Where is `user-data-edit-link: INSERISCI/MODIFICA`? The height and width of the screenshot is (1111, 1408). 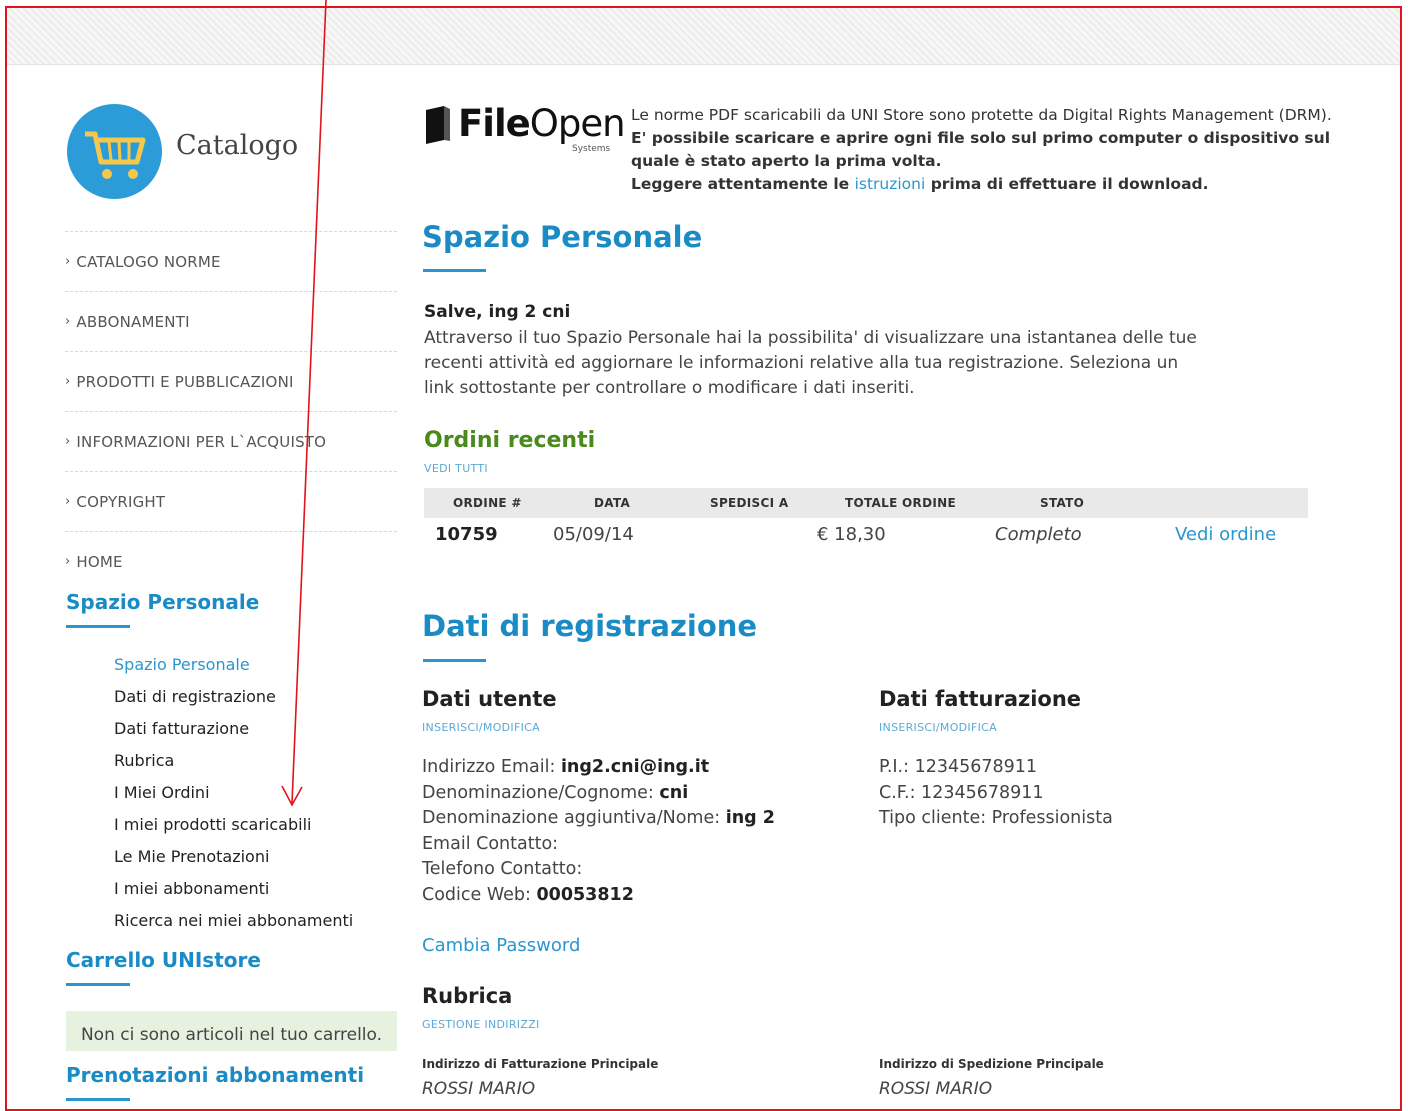
user-data-edit-link: INSERISCI/MODIFICA is located at coordinates (481, 727).